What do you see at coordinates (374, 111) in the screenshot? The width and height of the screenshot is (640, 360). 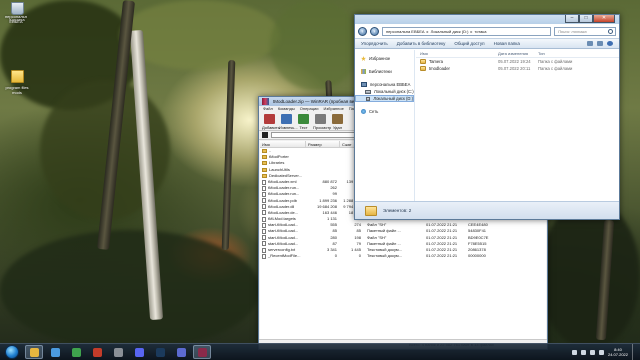 I see `nav-label: Сеть` at bounding box center [374, 111].